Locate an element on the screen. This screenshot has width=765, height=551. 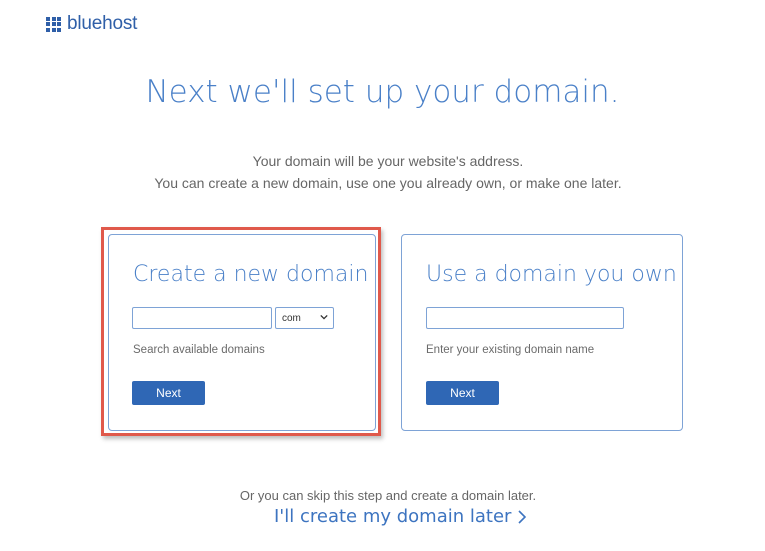
create-domain-later-label: I'll create my domain later is located at coordinates (393, 516).